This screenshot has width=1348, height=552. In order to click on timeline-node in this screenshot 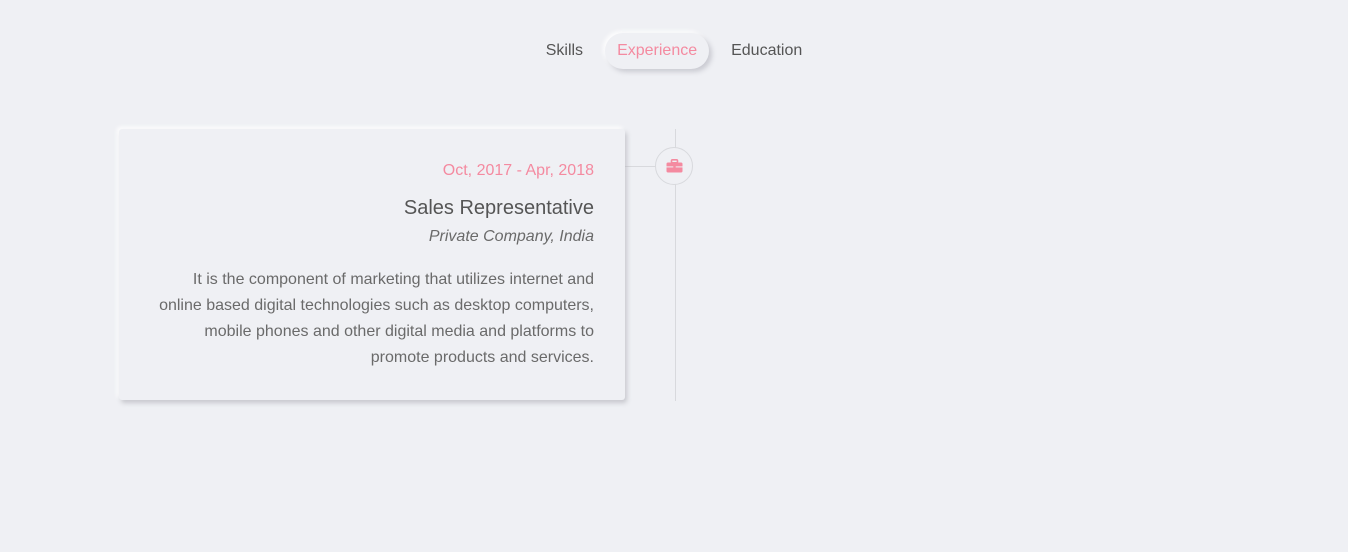, I will do `click(674, 166)`.